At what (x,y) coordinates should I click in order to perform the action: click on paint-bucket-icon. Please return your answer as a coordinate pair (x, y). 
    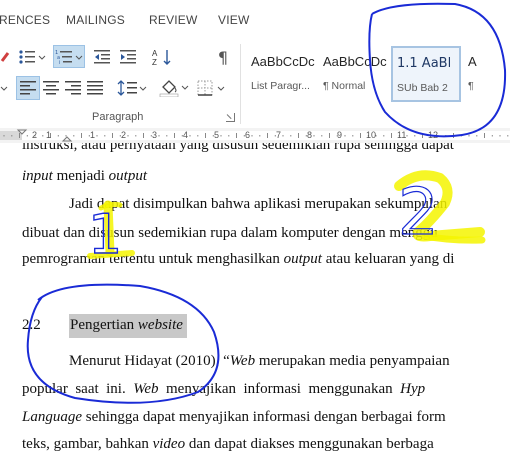
    Looking at the image, I should click on (174, 88).